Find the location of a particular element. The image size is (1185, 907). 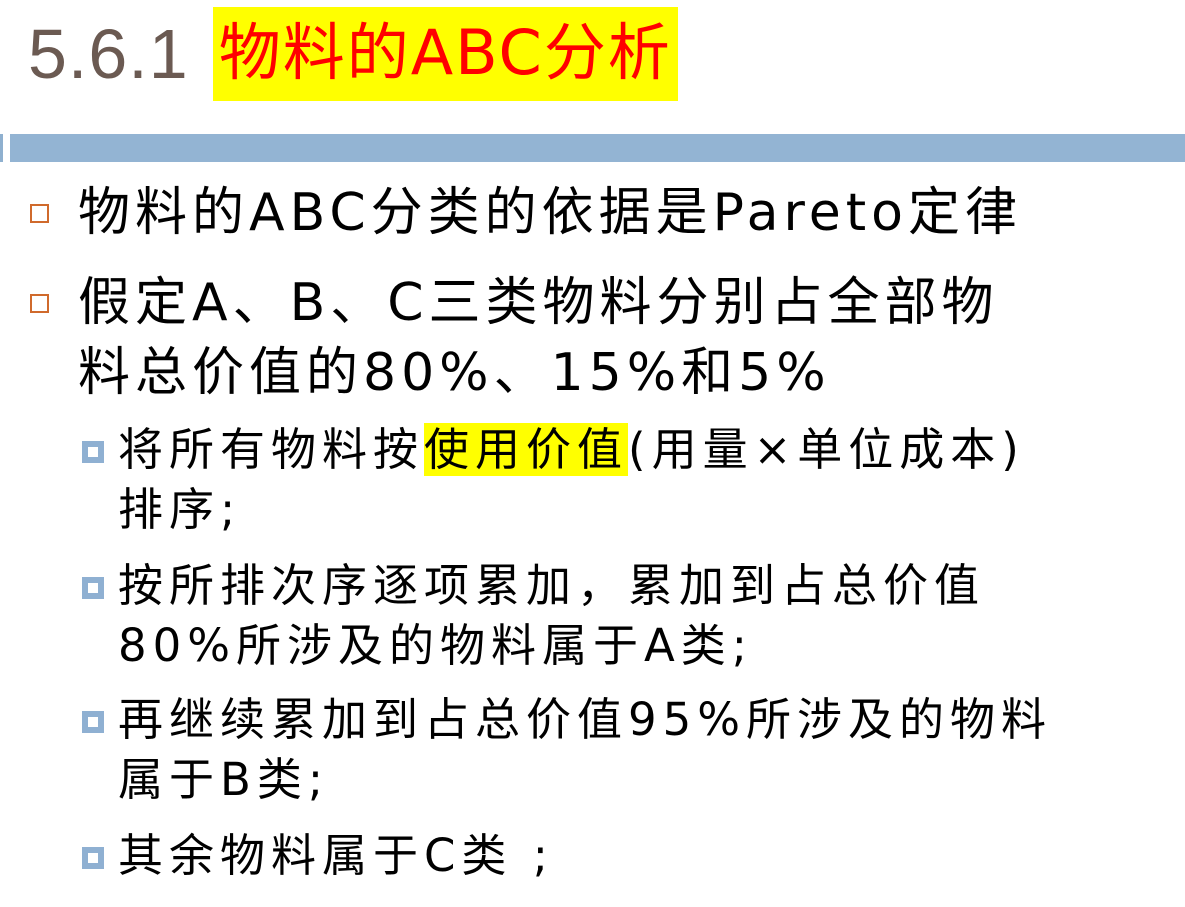

sub-bullet-1-line-1: 将所有物料按使用价值(用量×单位成本) is located at coordinates (571, 450).